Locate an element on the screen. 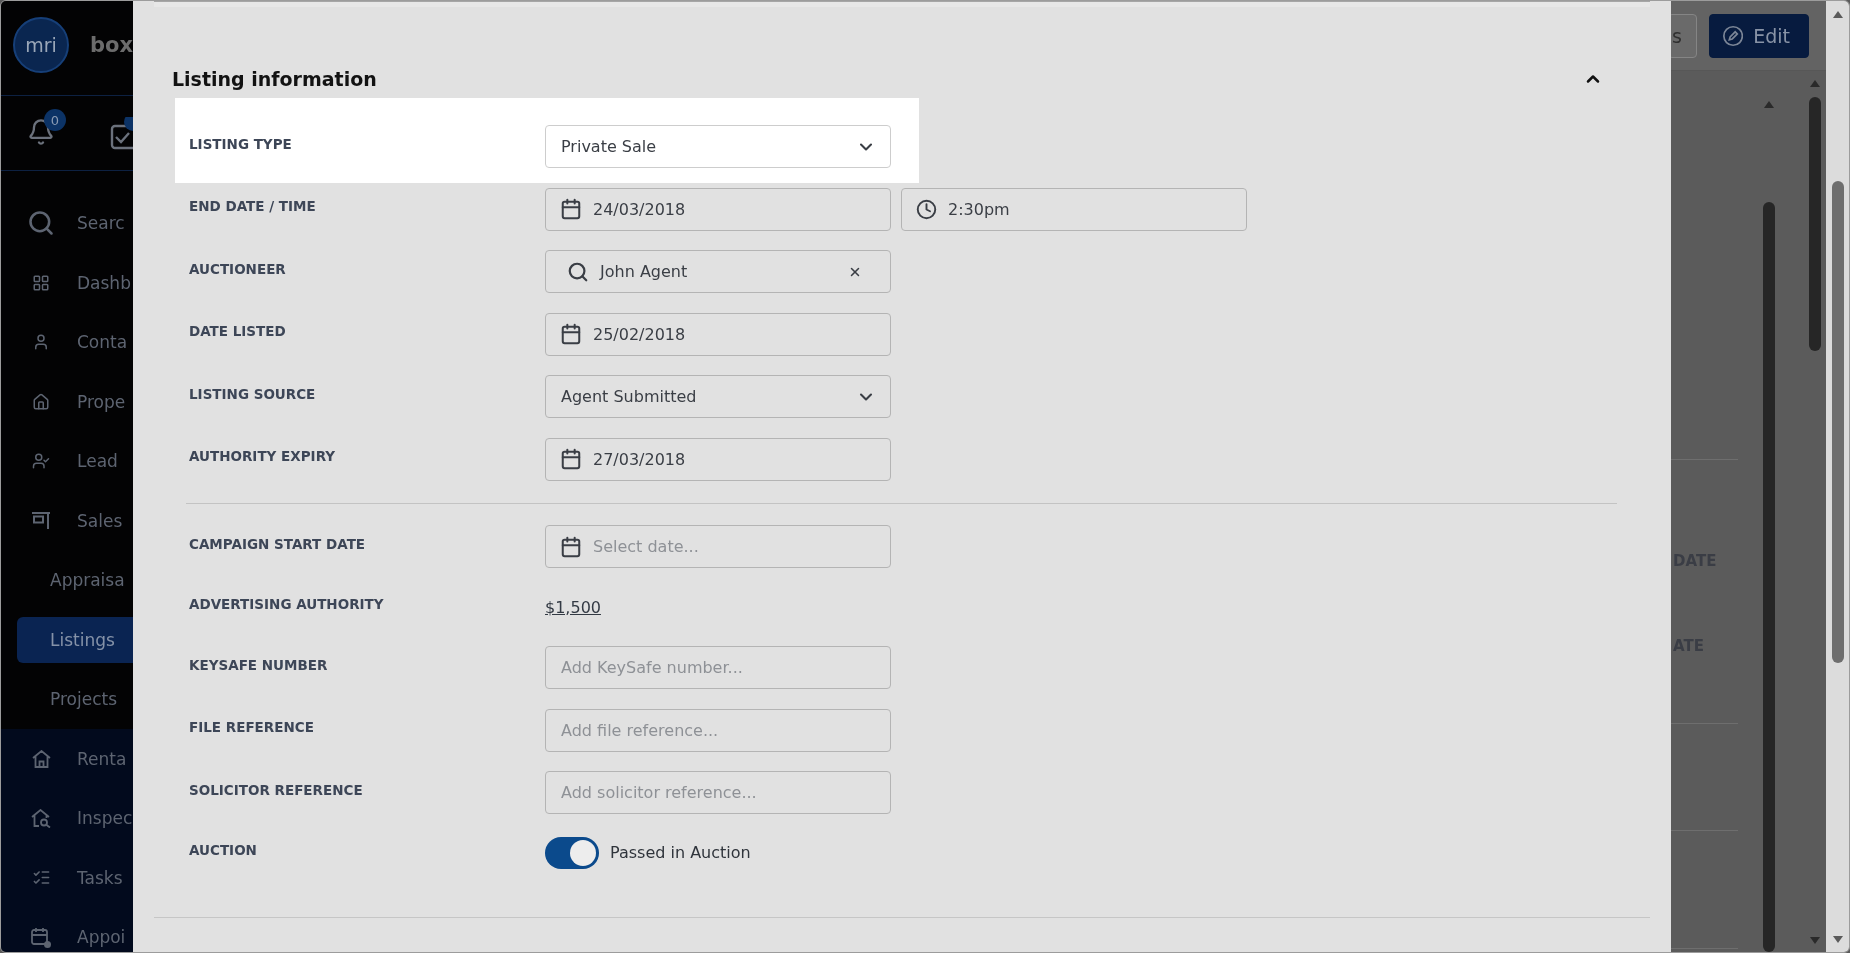 Image resolution: width=1850 pixels, height=953 pixels. house-door-icon is located at coordinates (41, 758).